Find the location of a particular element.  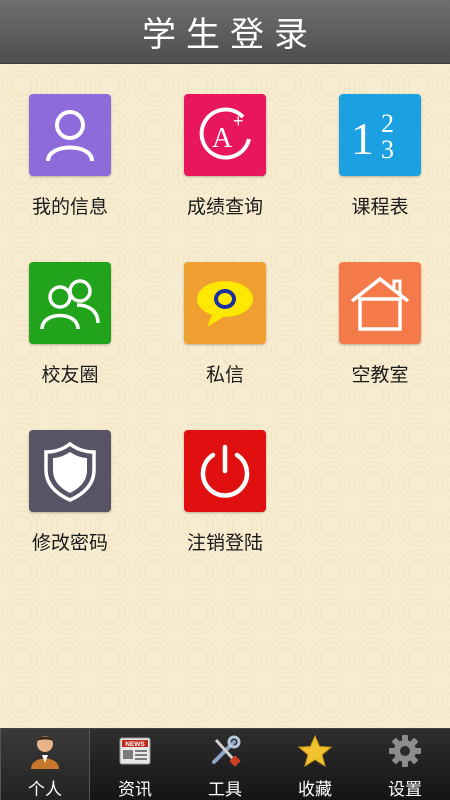

tab-personal: 个人 is located at coordinates (45, 764).